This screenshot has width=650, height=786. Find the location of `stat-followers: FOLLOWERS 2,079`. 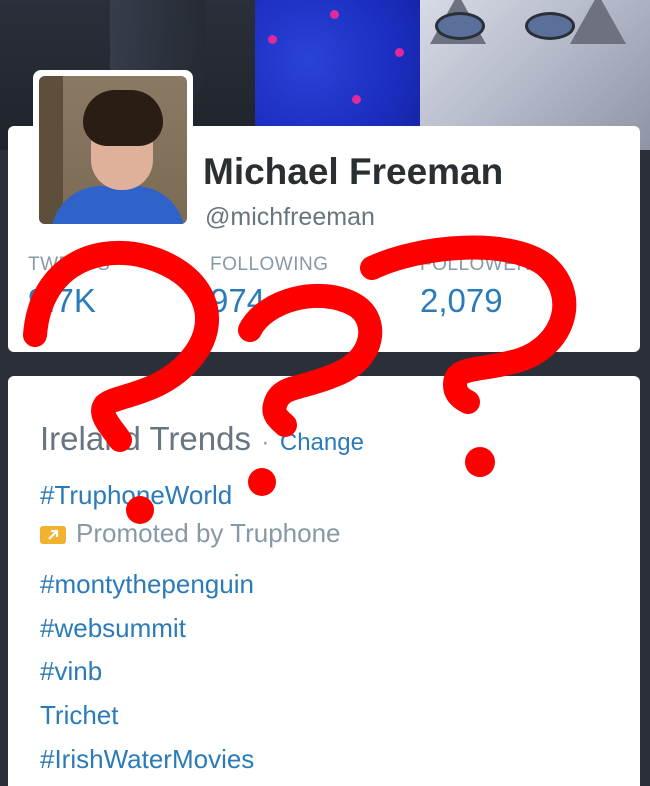

stat-followers: FOLLOWERS 2,079 is located at coordinates (482, 287).